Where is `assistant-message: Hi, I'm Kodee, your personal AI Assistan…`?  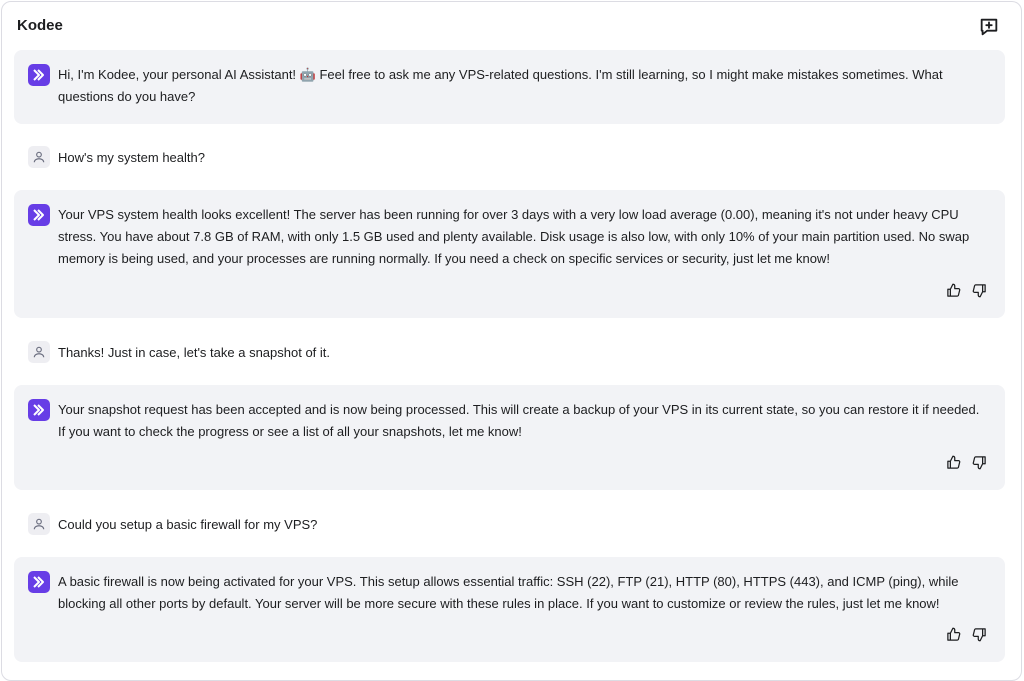
assistant-message: Hi, I'm Kodee, your personal AI Assistan… is located at coordinates (509, 87).